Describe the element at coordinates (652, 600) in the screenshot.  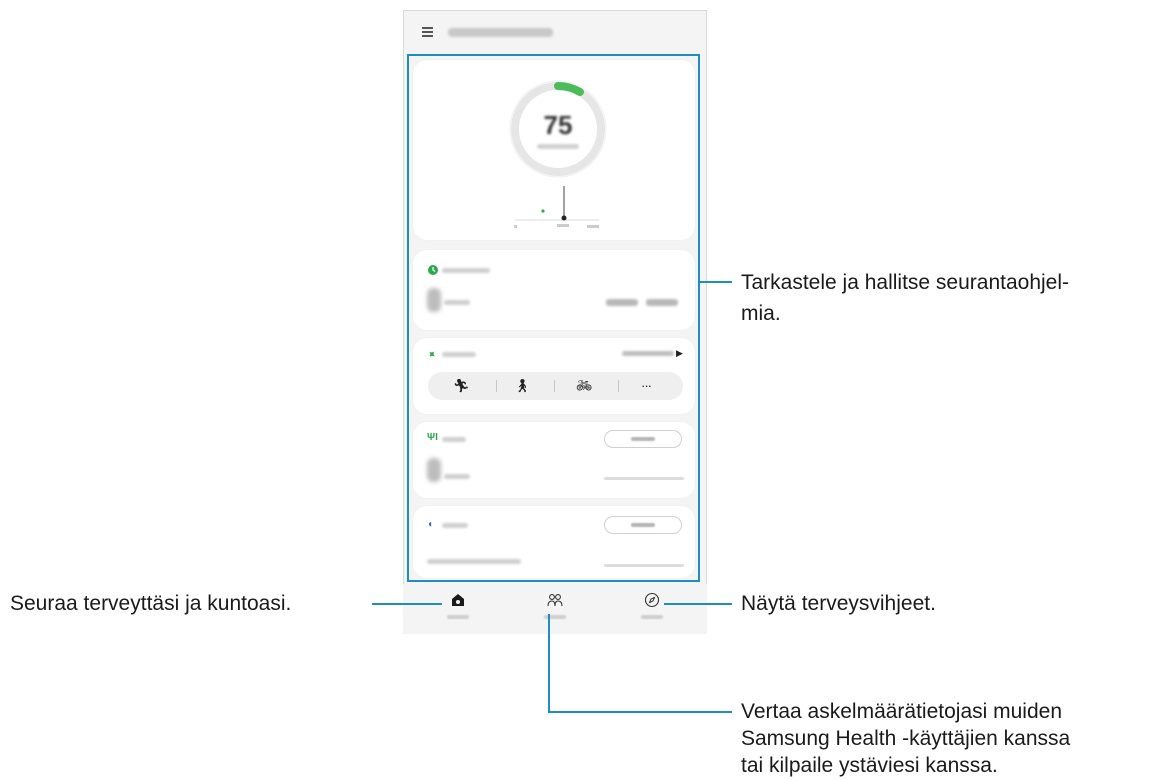
I see `discover-icon` at that location.